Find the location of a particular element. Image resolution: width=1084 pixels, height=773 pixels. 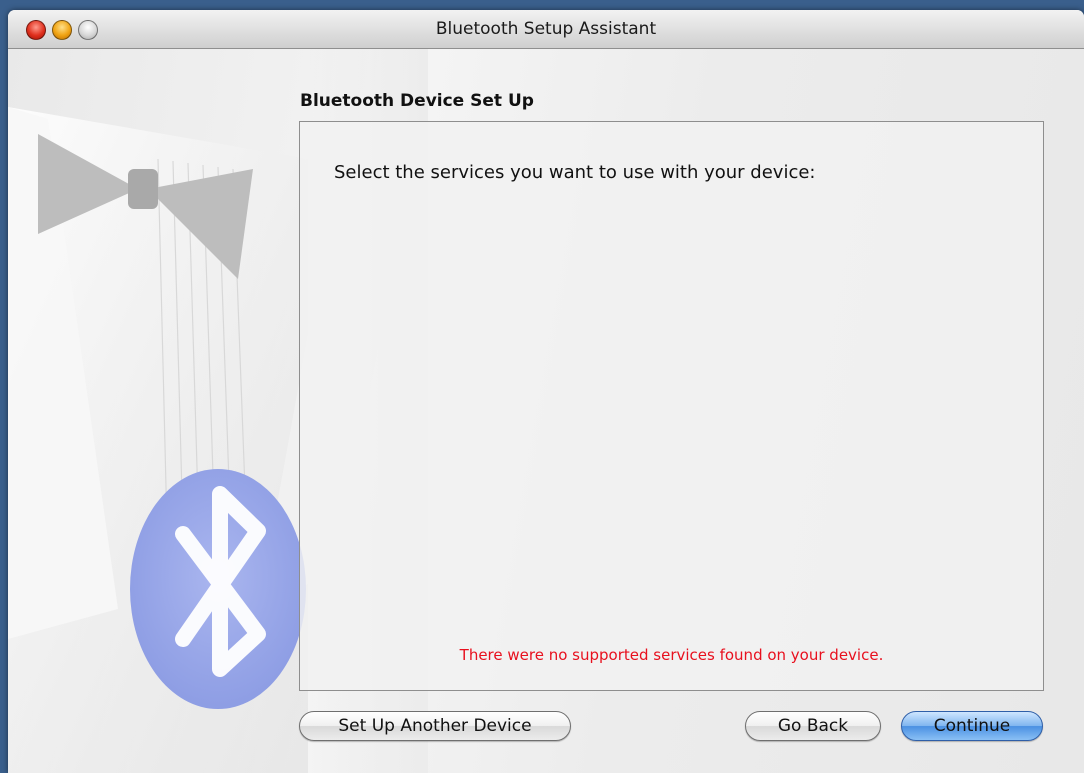

continue-button: Continue is located at coordinates (972, 726).